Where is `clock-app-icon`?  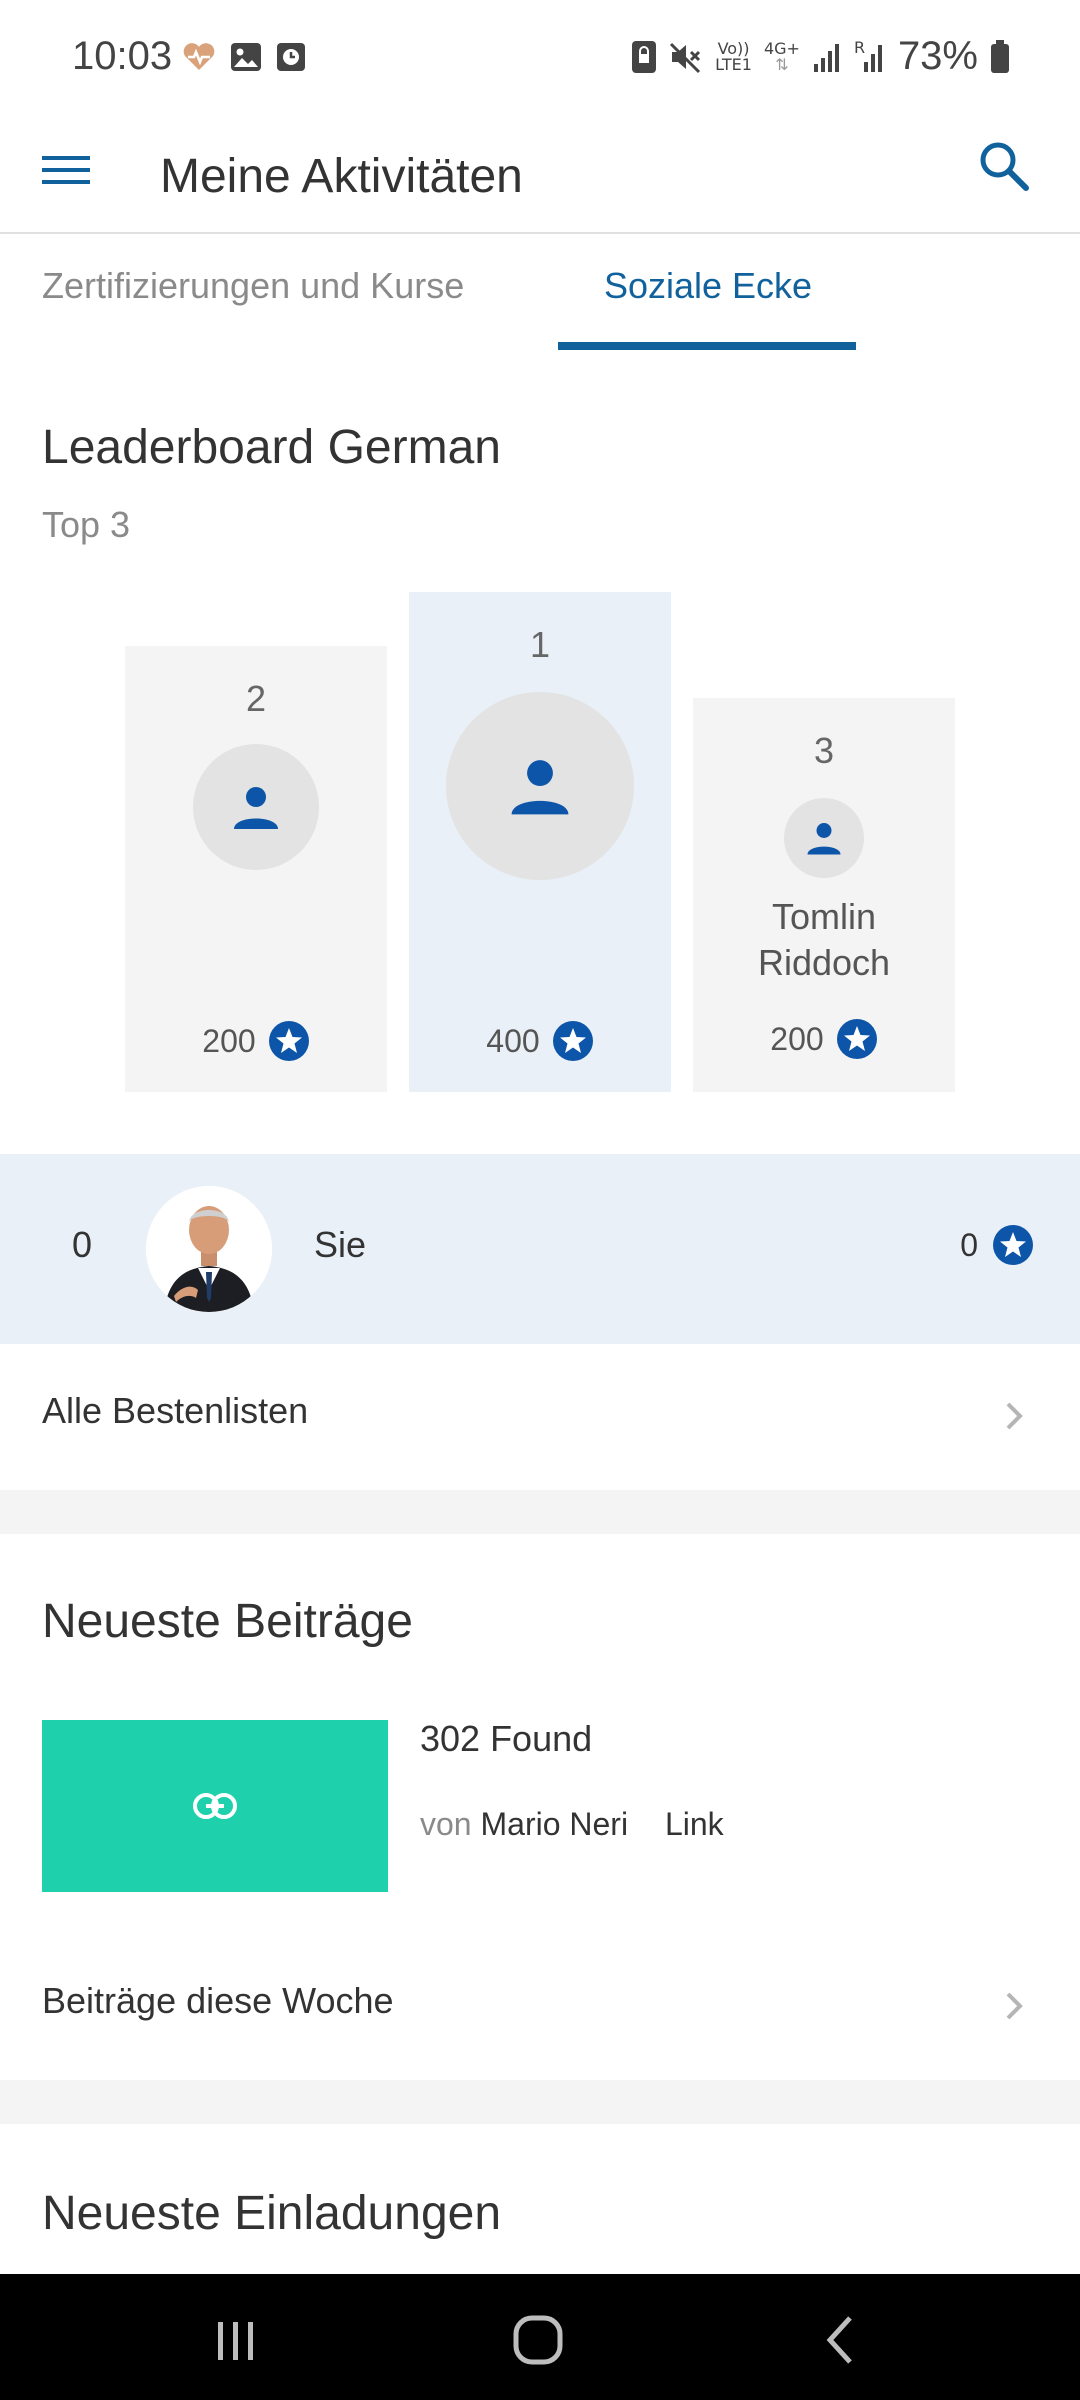 clock-app-icon is located at coordinates (291, 57).